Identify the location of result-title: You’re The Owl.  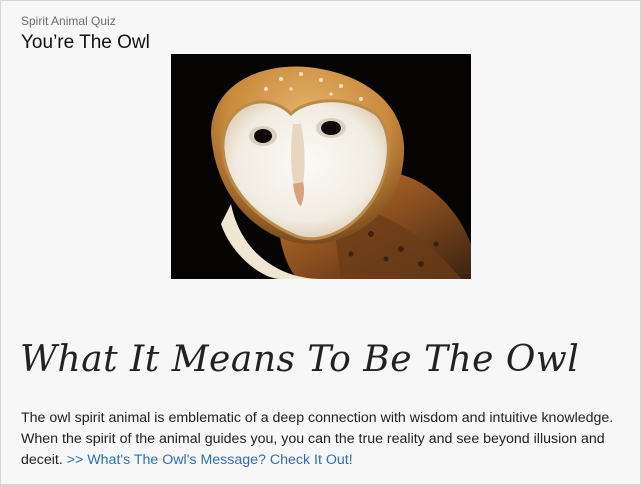
(85, 42).